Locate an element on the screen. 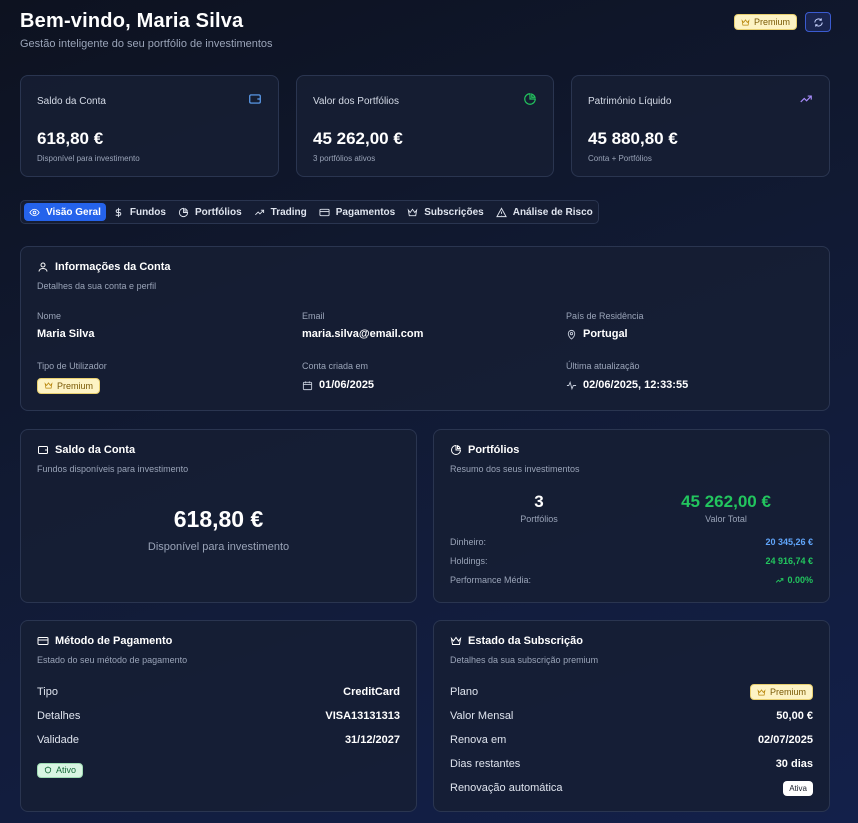 The width and height of the screenshot is (858, 823). monthly-row: Valor Mensal 50,00 € is located at coordinates (631, 716).